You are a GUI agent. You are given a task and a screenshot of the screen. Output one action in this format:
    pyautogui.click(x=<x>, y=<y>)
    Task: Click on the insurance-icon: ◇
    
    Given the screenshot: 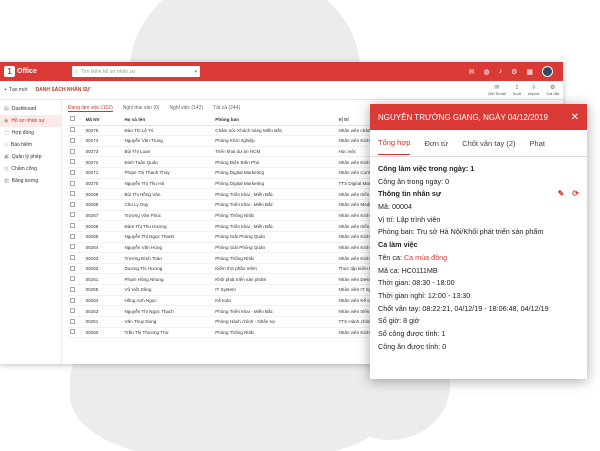 What is the action you would take?
    pyautogui.click(x=6, y=145)
    